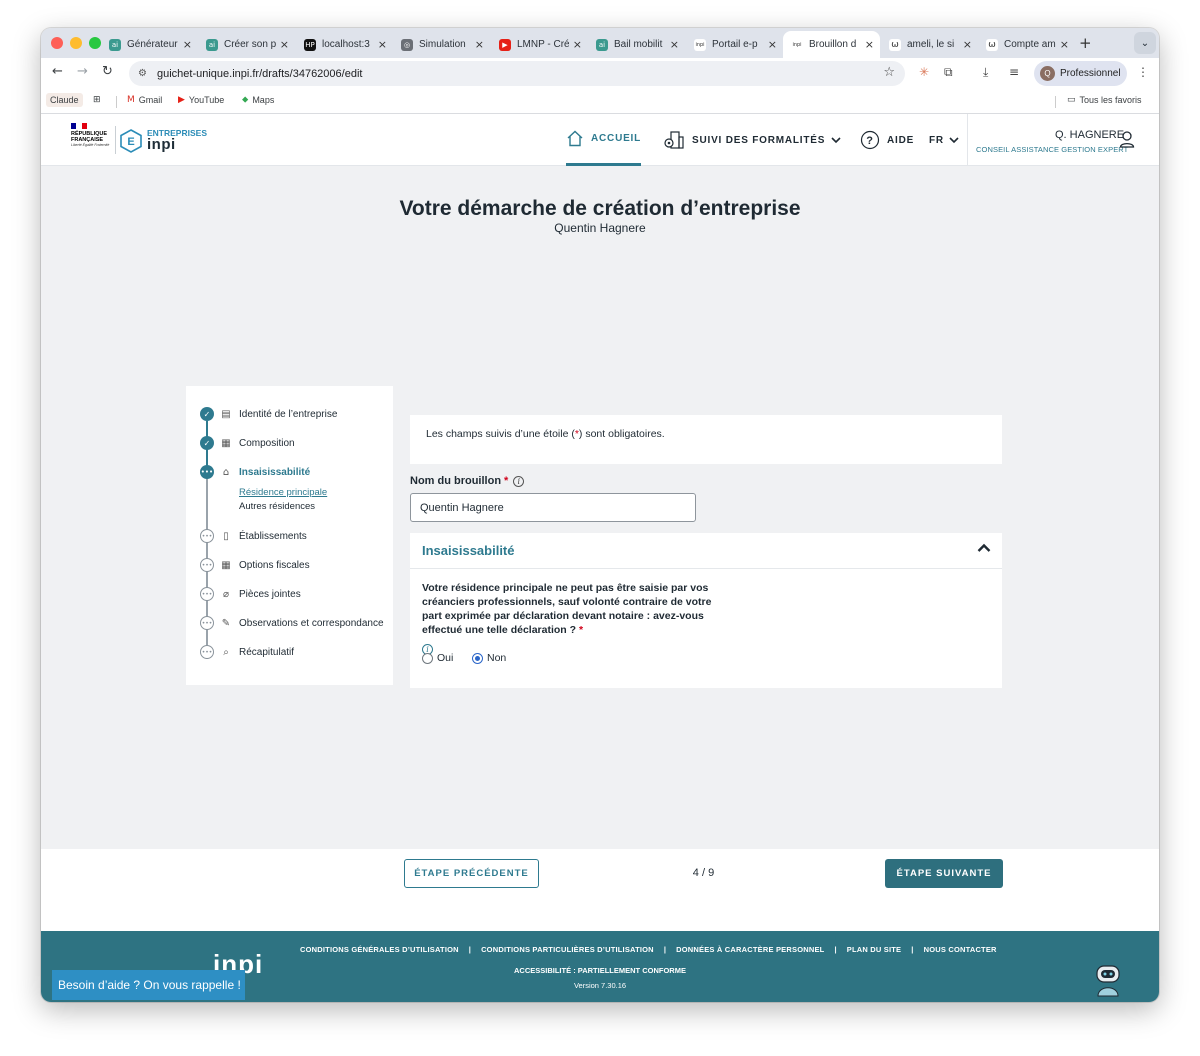  What do you see at coordinates (427, 658) in the screenshot?
I see `radio-oui-circle` at bounding box center [427, 658].